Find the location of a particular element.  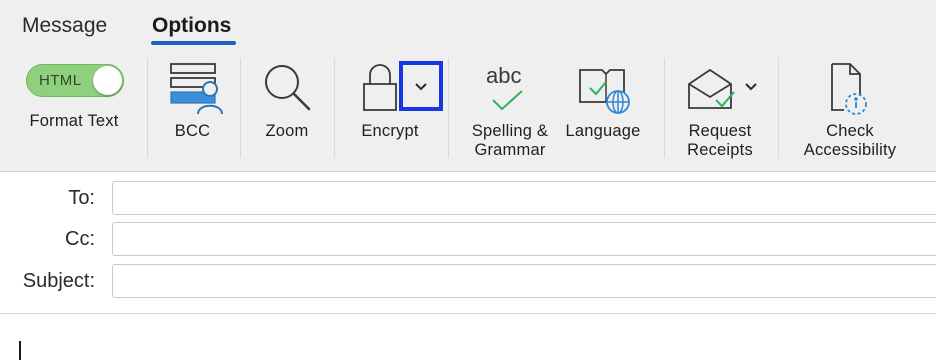

spelling-grammar-button: abc Spelling & Grammar is located at coordinates (510, 110).